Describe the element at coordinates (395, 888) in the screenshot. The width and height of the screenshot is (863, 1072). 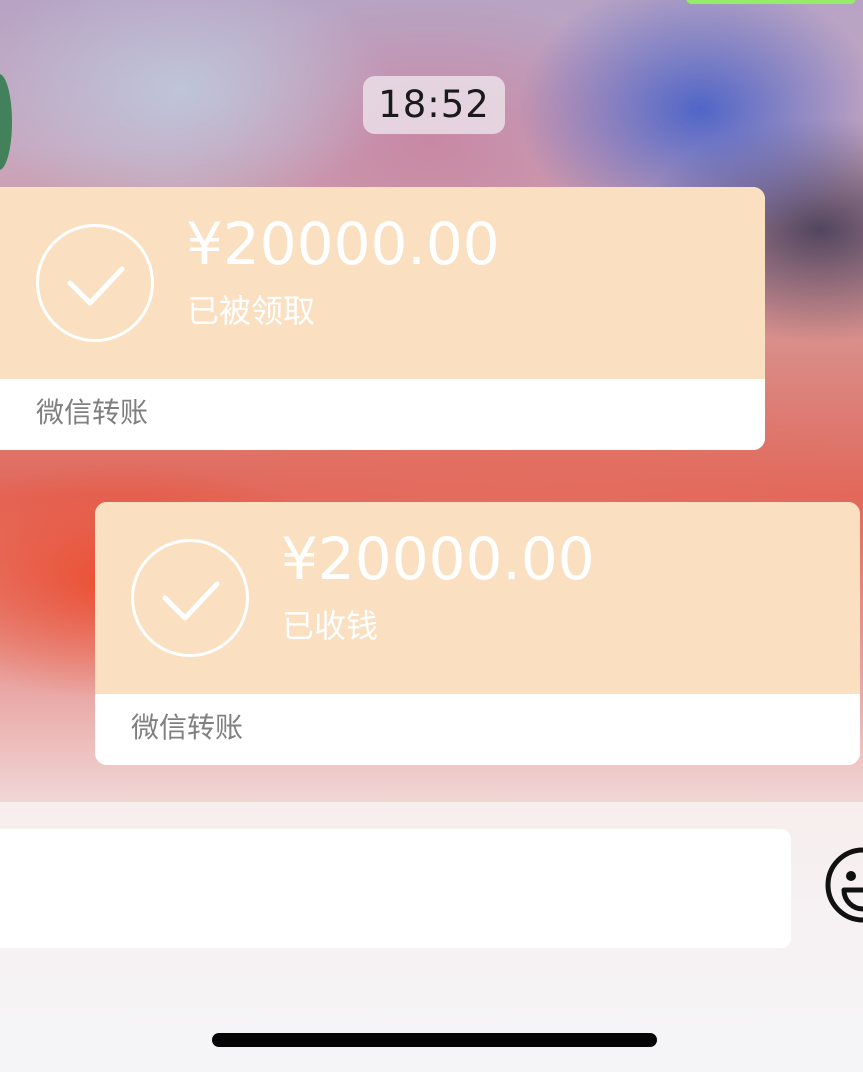
I see `message-input` at that location.